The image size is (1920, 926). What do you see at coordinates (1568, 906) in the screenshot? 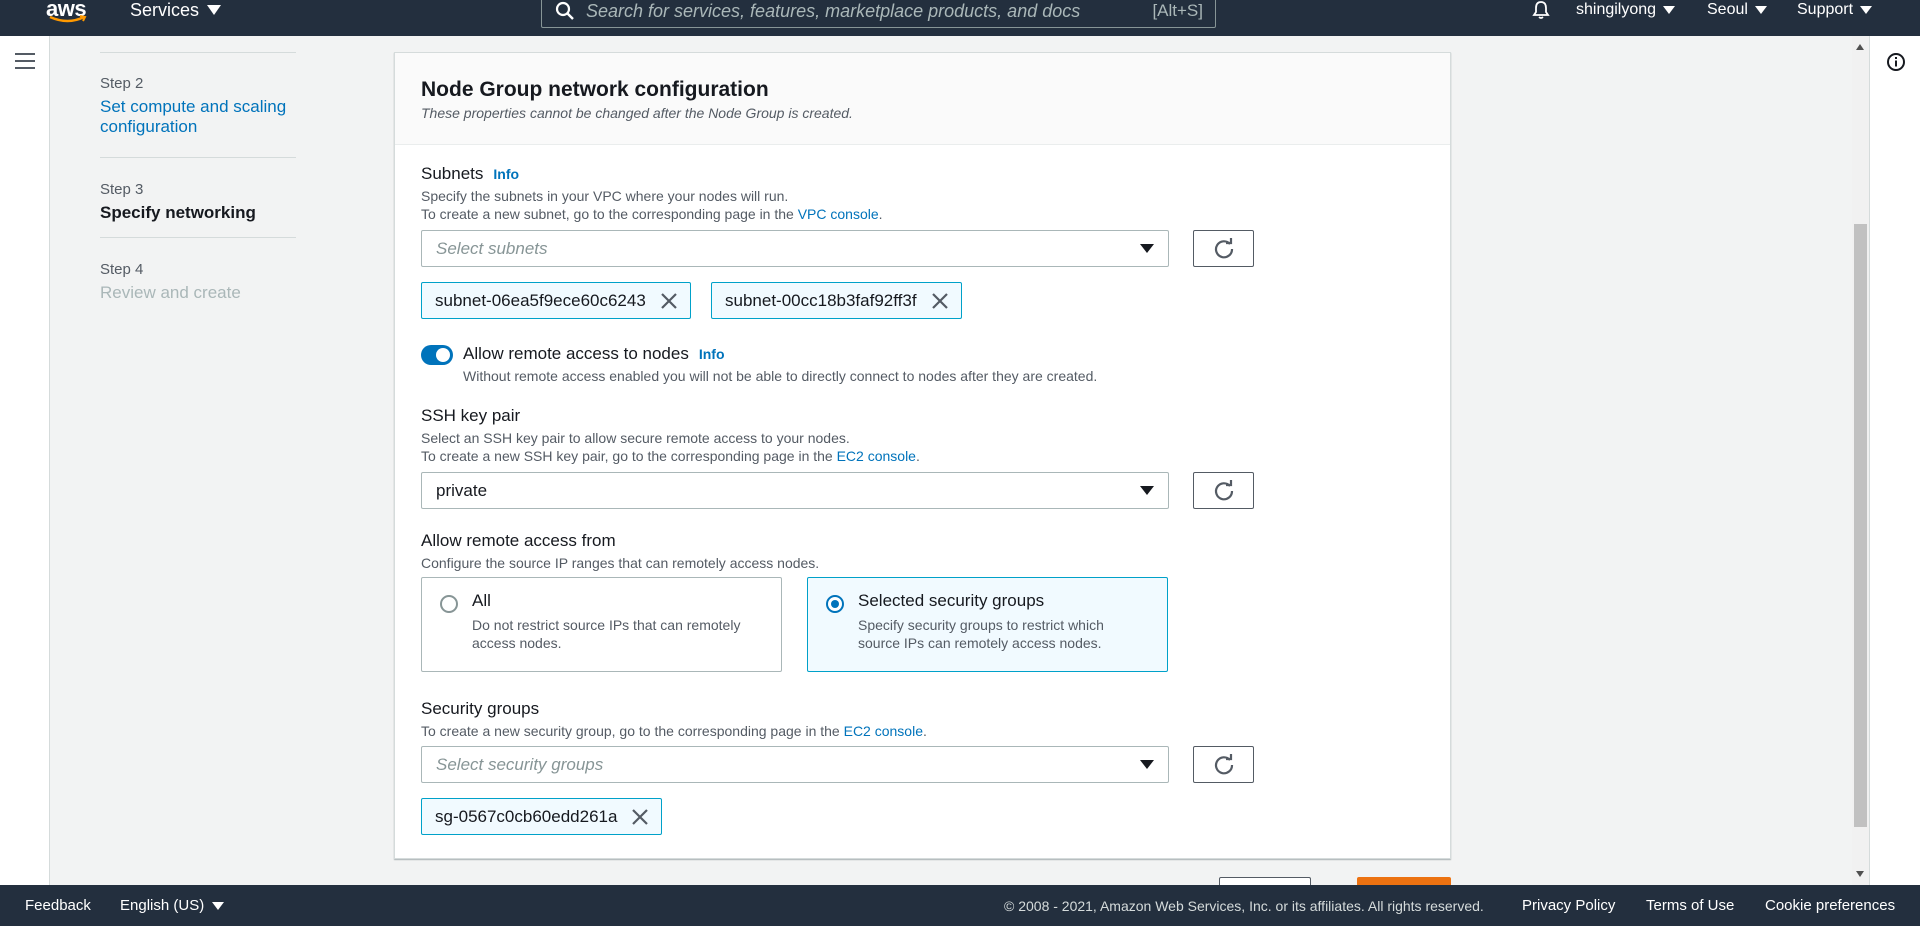
I see `privacy-policy-link: Privacy Policy` at bounding box center [1568, 906].